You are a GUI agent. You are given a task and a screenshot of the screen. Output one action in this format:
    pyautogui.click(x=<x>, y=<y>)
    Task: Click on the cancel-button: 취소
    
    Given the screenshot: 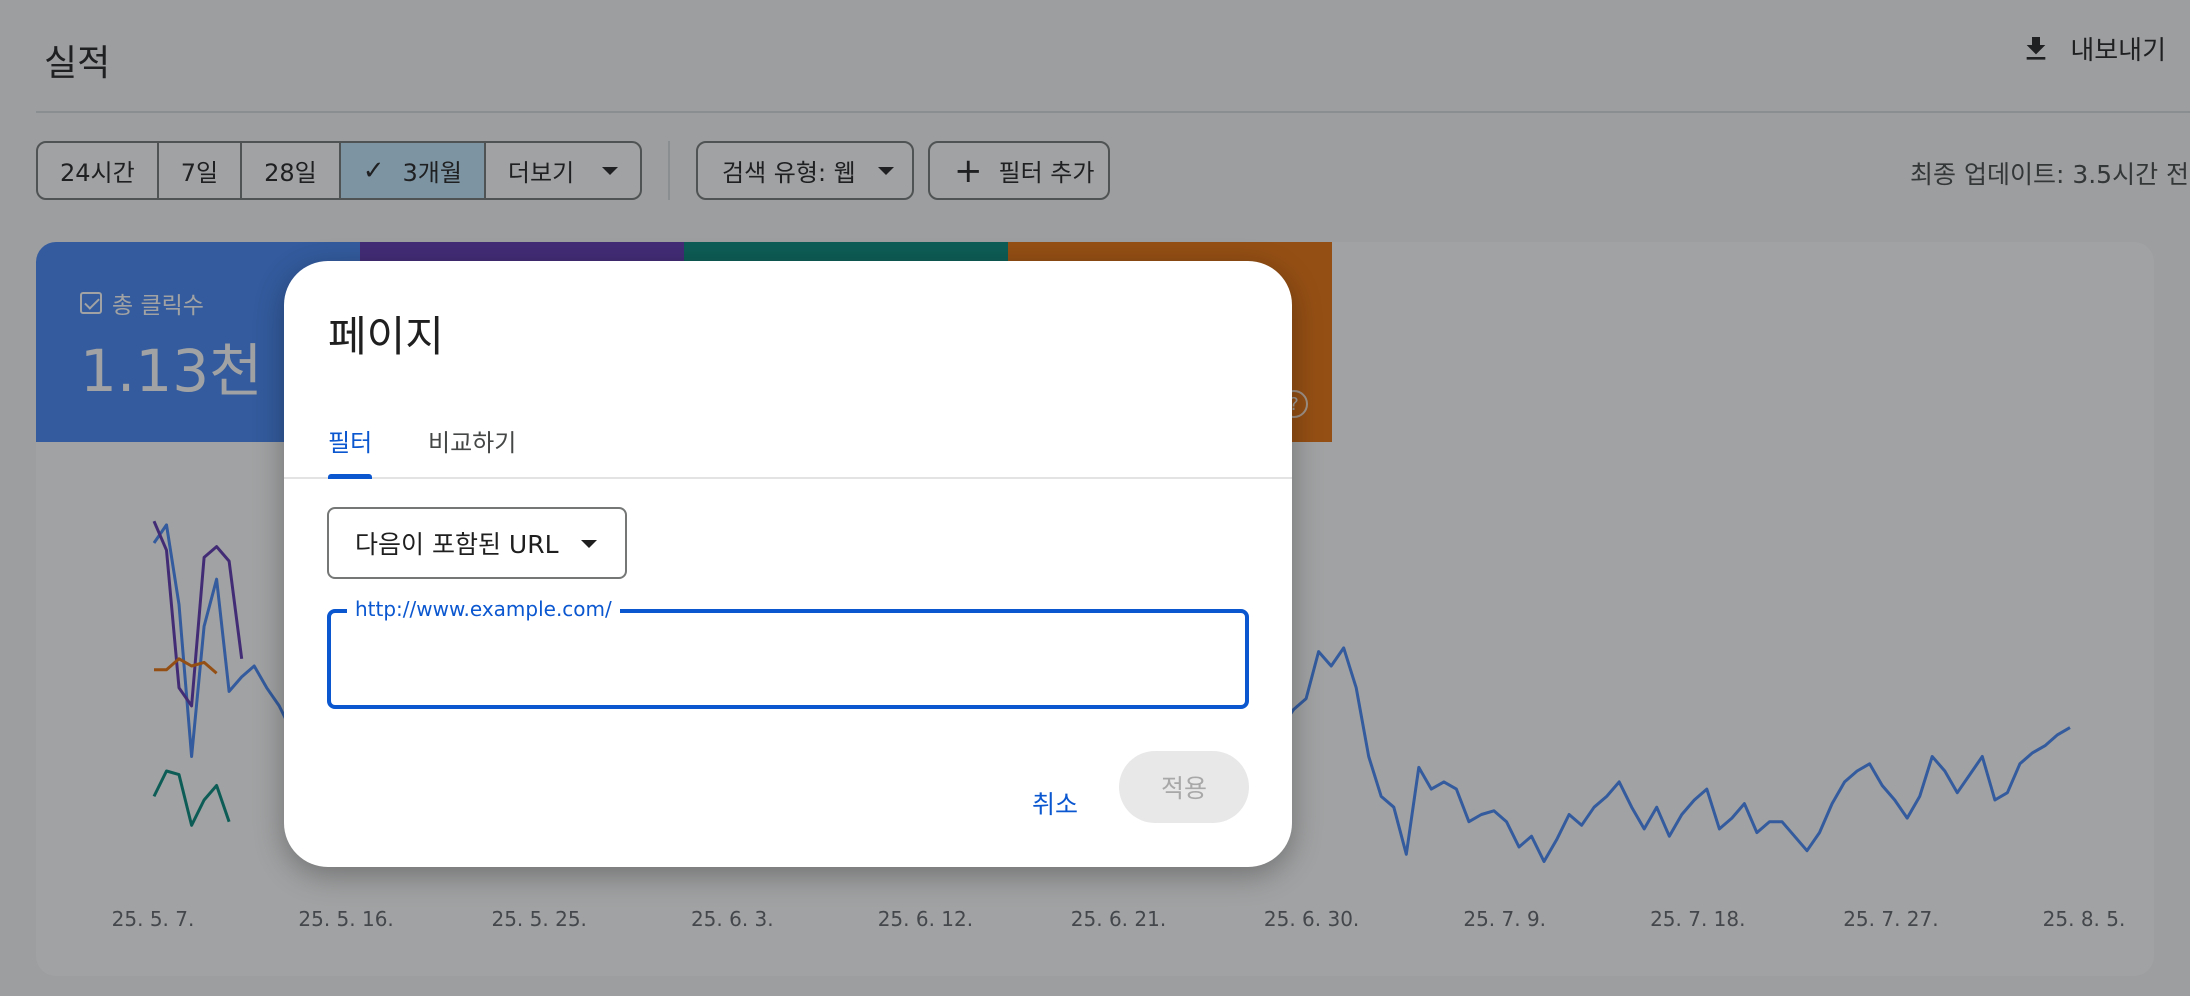 What is the action you would take?
    pyautogui.click(x=1055, y=803)
    